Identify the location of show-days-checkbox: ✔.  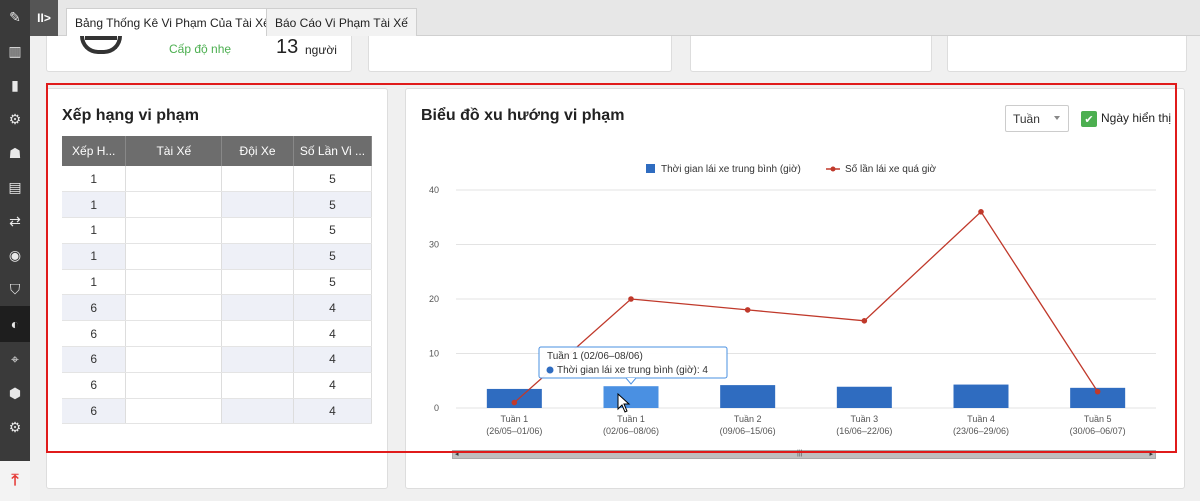
(1089, 119).